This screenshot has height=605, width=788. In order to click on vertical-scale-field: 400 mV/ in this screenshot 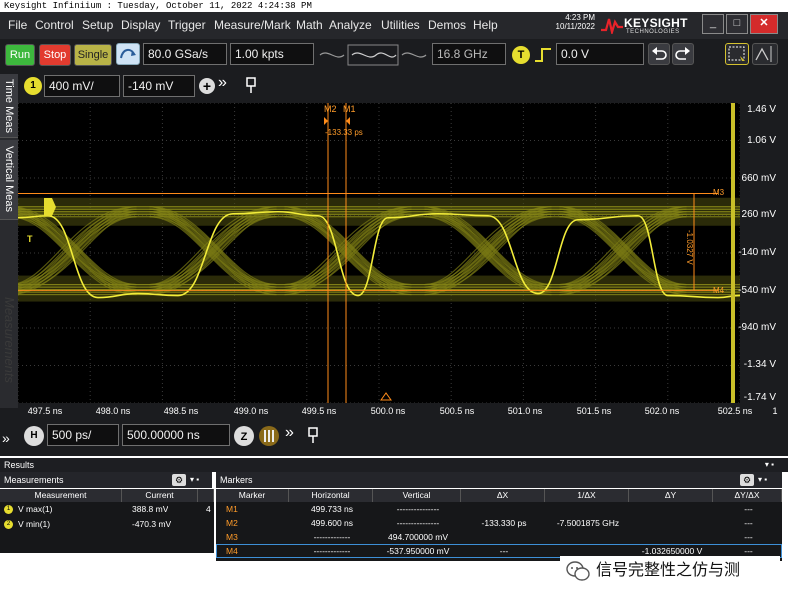, I will do `click(82, 86)`.